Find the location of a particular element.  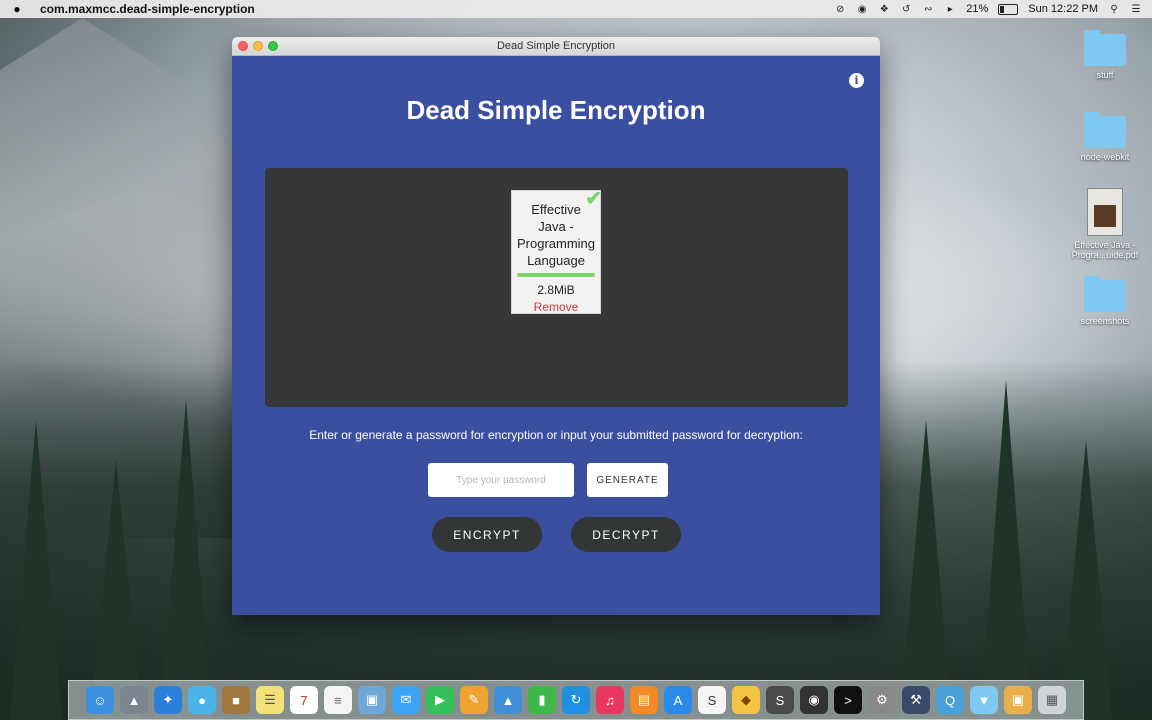

notes-icon: ☰ is located at coordinates (270, 700).